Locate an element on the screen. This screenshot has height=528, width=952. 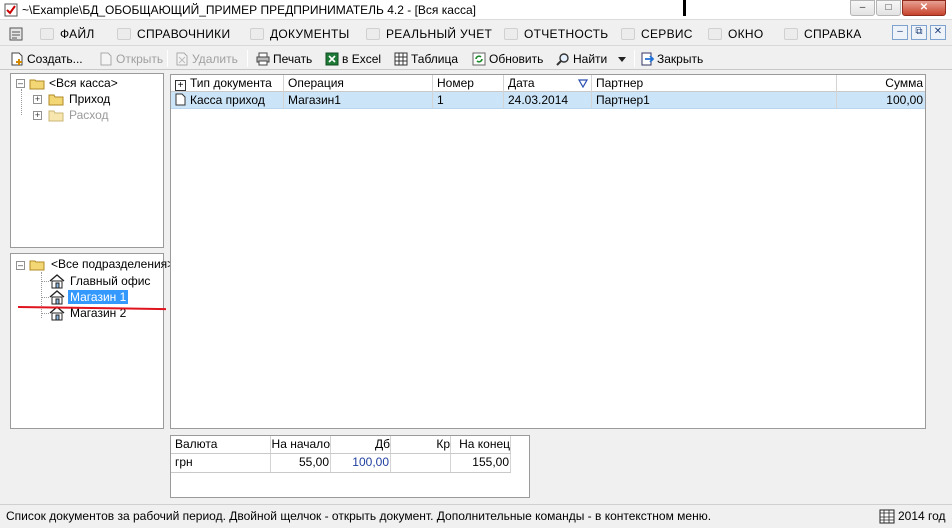
working-period-year: 2014 год is located at coordinates (922, 516).